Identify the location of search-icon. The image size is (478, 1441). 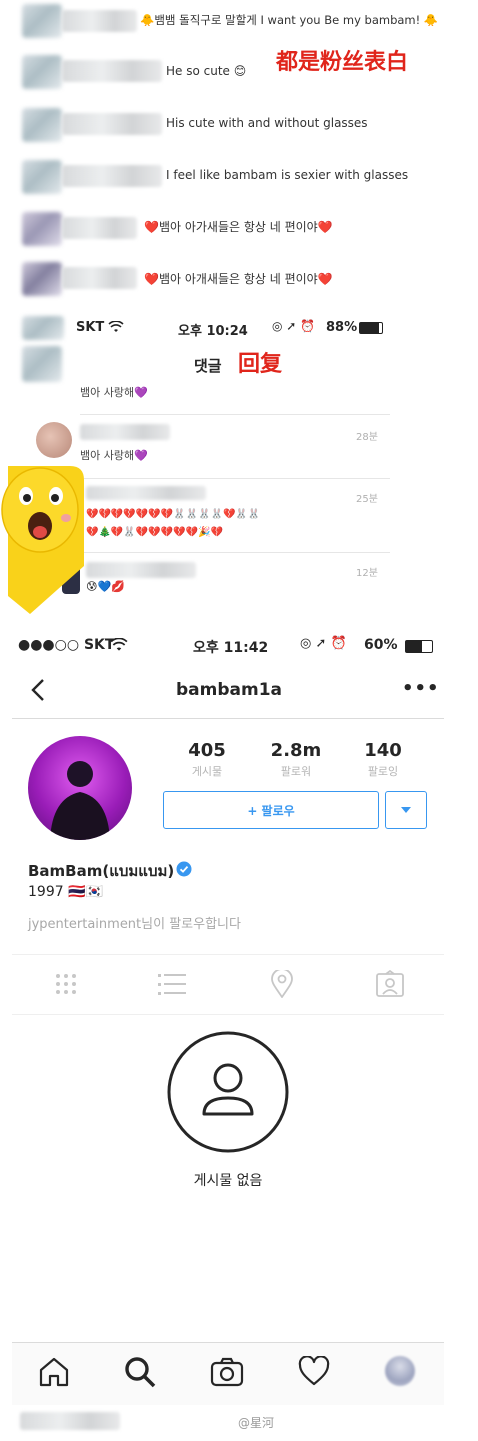
(140, 1372).